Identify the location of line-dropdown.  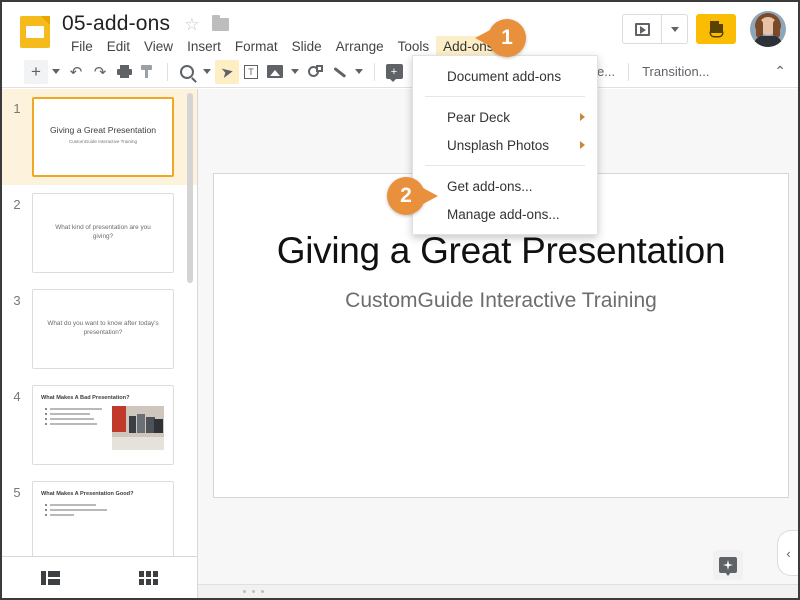
(359, 71).